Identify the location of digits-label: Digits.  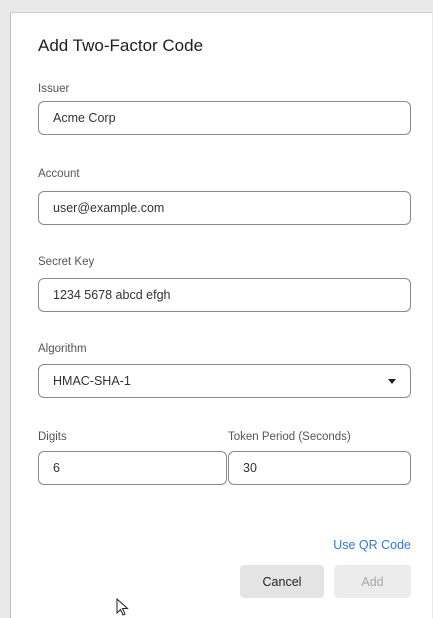
(52, 437).